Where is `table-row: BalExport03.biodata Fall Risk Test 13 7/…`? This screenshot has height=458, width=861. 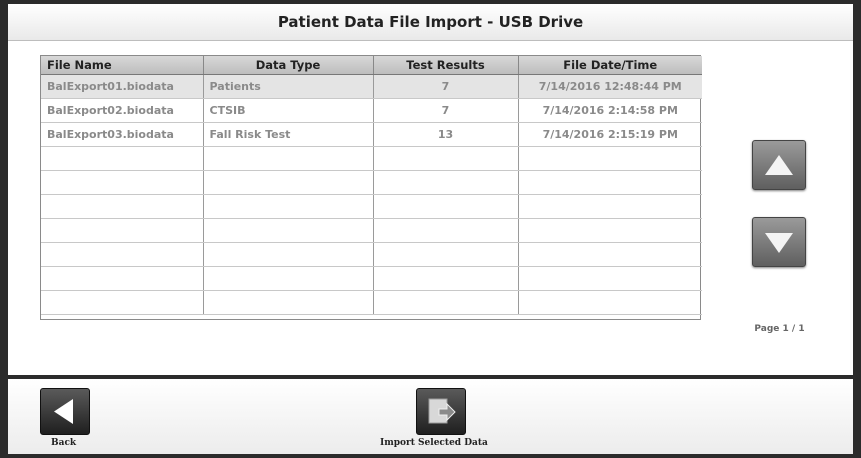 table-row: BalExport03.biodata Fall Risk Test 13 7/… is located at coordinates (371, 134).